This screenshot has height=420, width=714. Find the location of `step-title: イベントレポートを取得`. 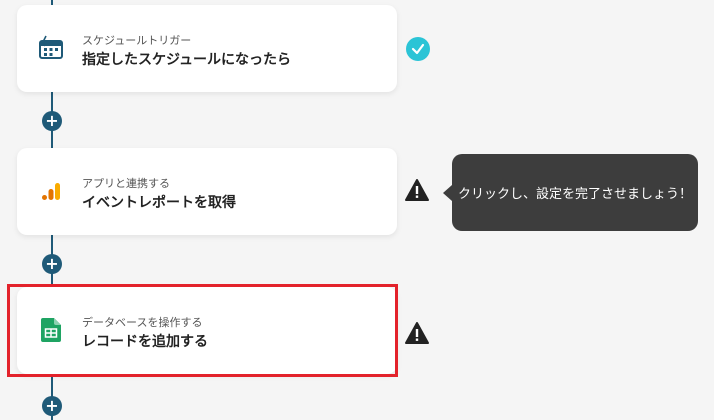

step-title: イベントレポートを取得 is located at coordinates (159, 203).